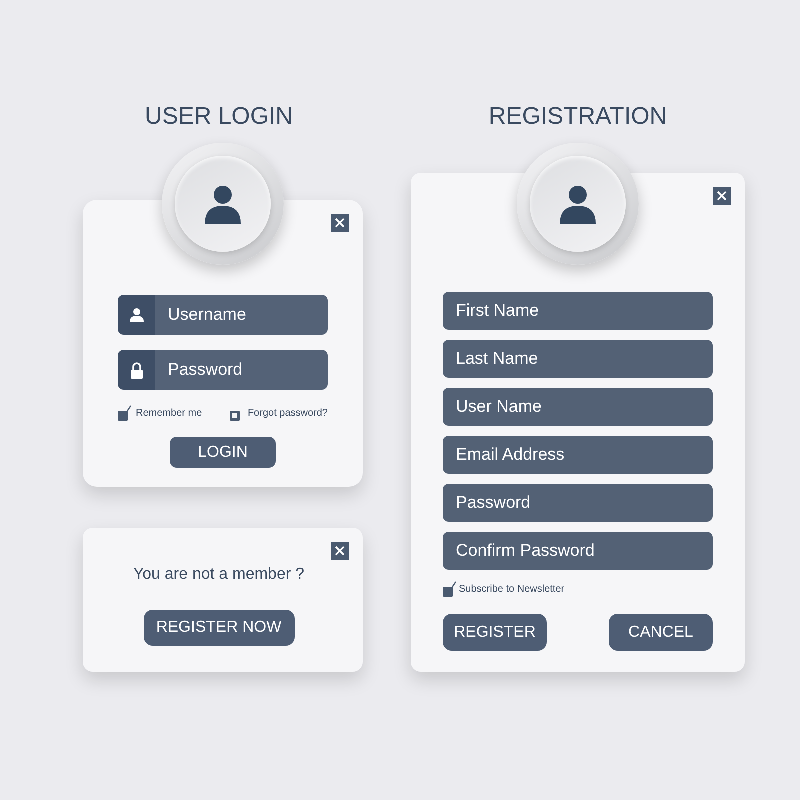 Image resolution: width=800 pixels, height=800 pixels. I want to click on option-label: Remember me, so click(169, 414).